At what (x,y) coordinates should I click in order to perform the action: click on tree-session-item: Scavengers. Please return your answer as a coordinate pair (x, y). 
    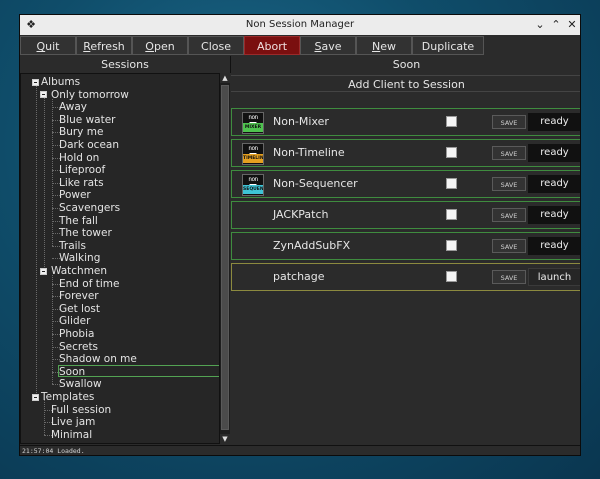
    Looking at the image, I should click on (89, 208).